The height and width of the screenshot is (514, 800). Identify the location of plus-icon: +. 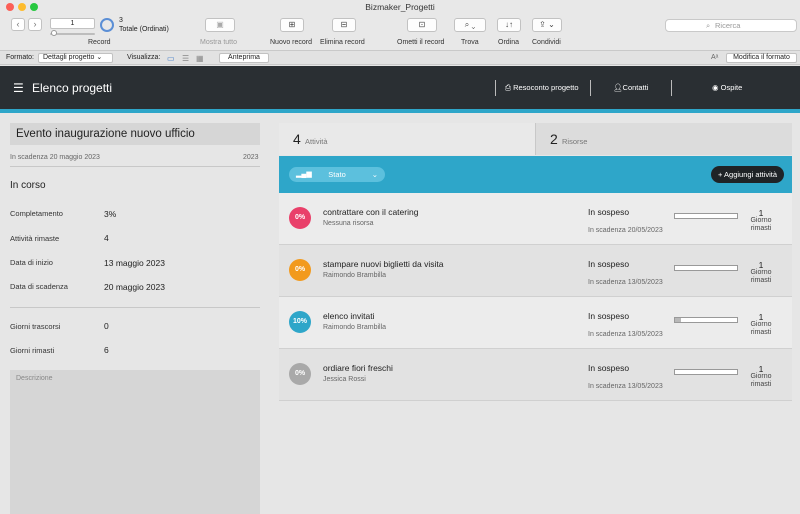
(720, 174).